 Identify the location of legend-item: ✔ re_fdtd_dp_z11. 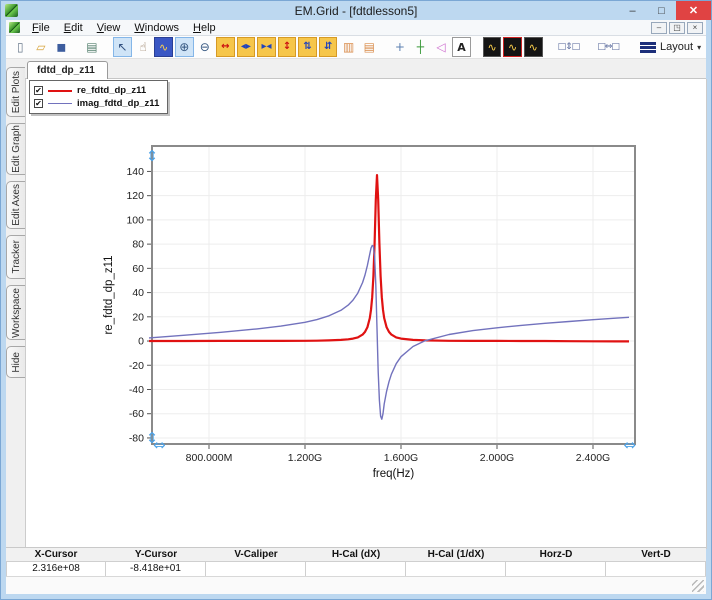
(96, 90).